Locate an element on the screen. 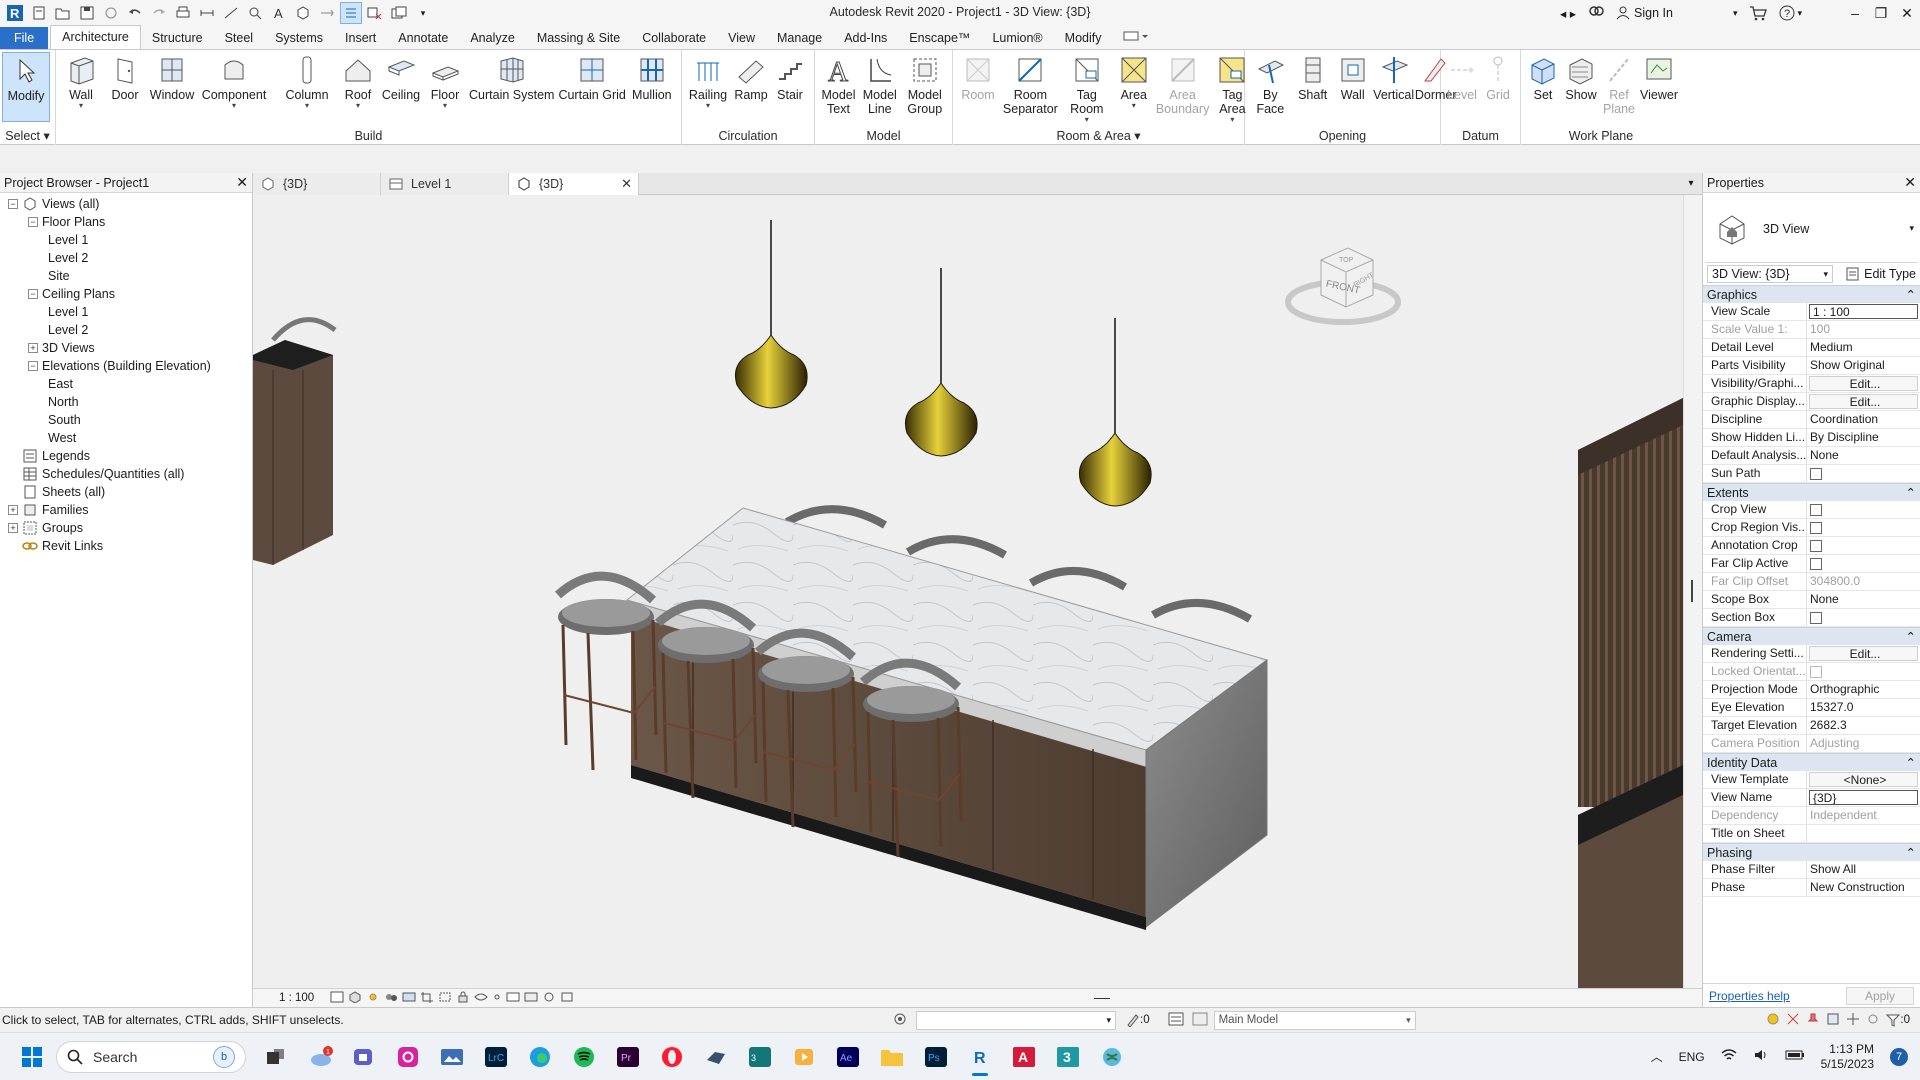  analytical-model-icon is located at coordinates (549, 998).